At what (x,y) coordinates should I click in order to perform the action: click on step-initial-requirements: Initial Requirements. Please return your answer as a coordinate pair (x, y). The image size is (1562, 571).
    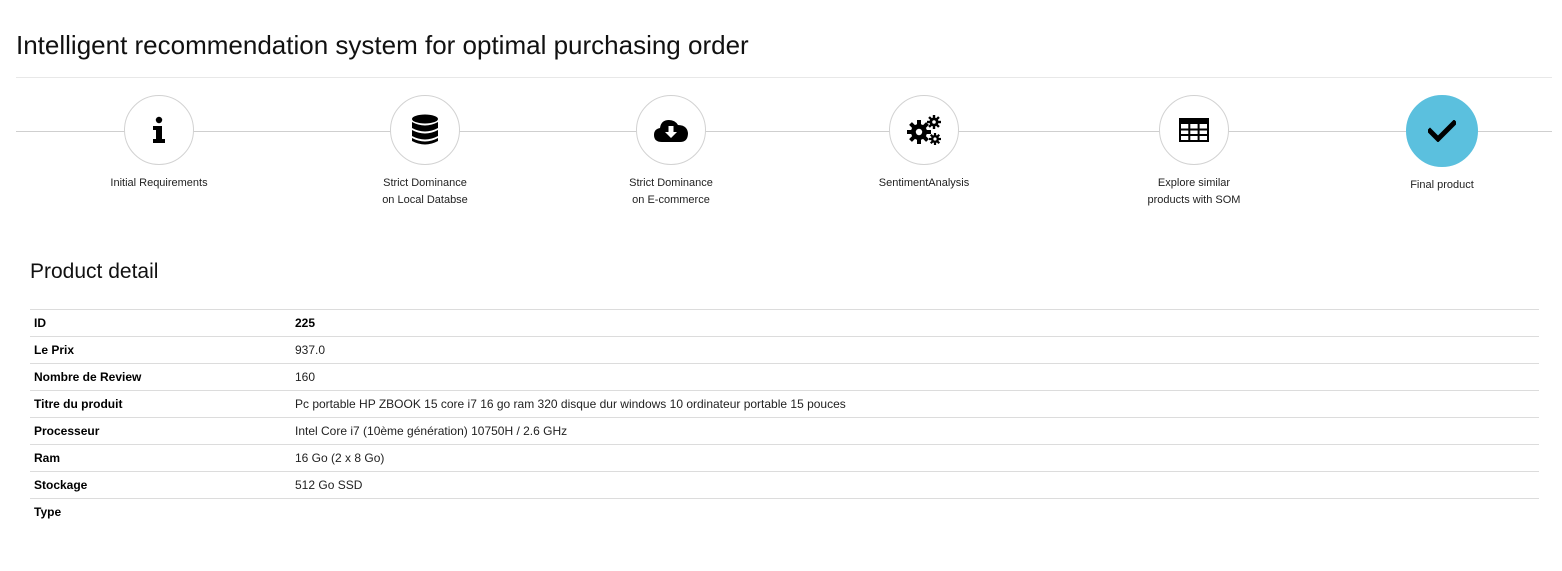
    Looking at the image, I should click on (159, 143).